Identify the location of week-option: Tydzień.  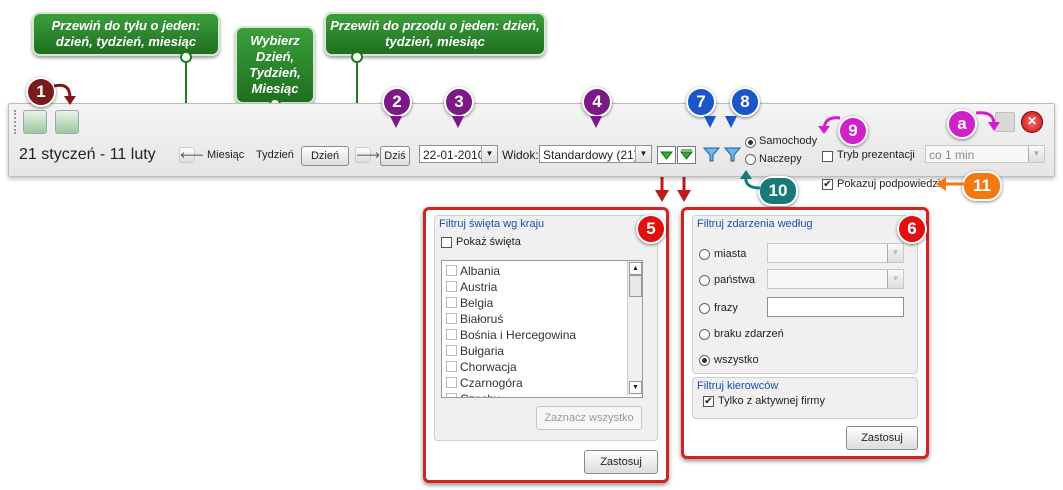
(275, 155).